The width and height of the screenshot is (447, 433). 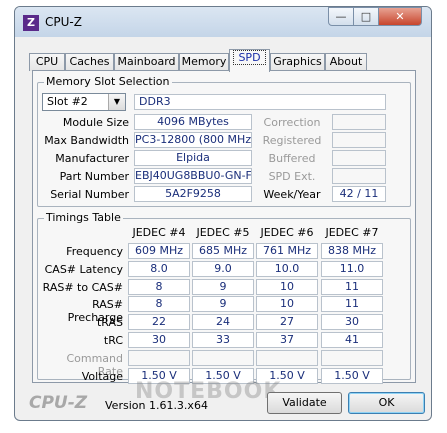 I want to click on timings-cell: 11.0, so click(x=352, y=268).